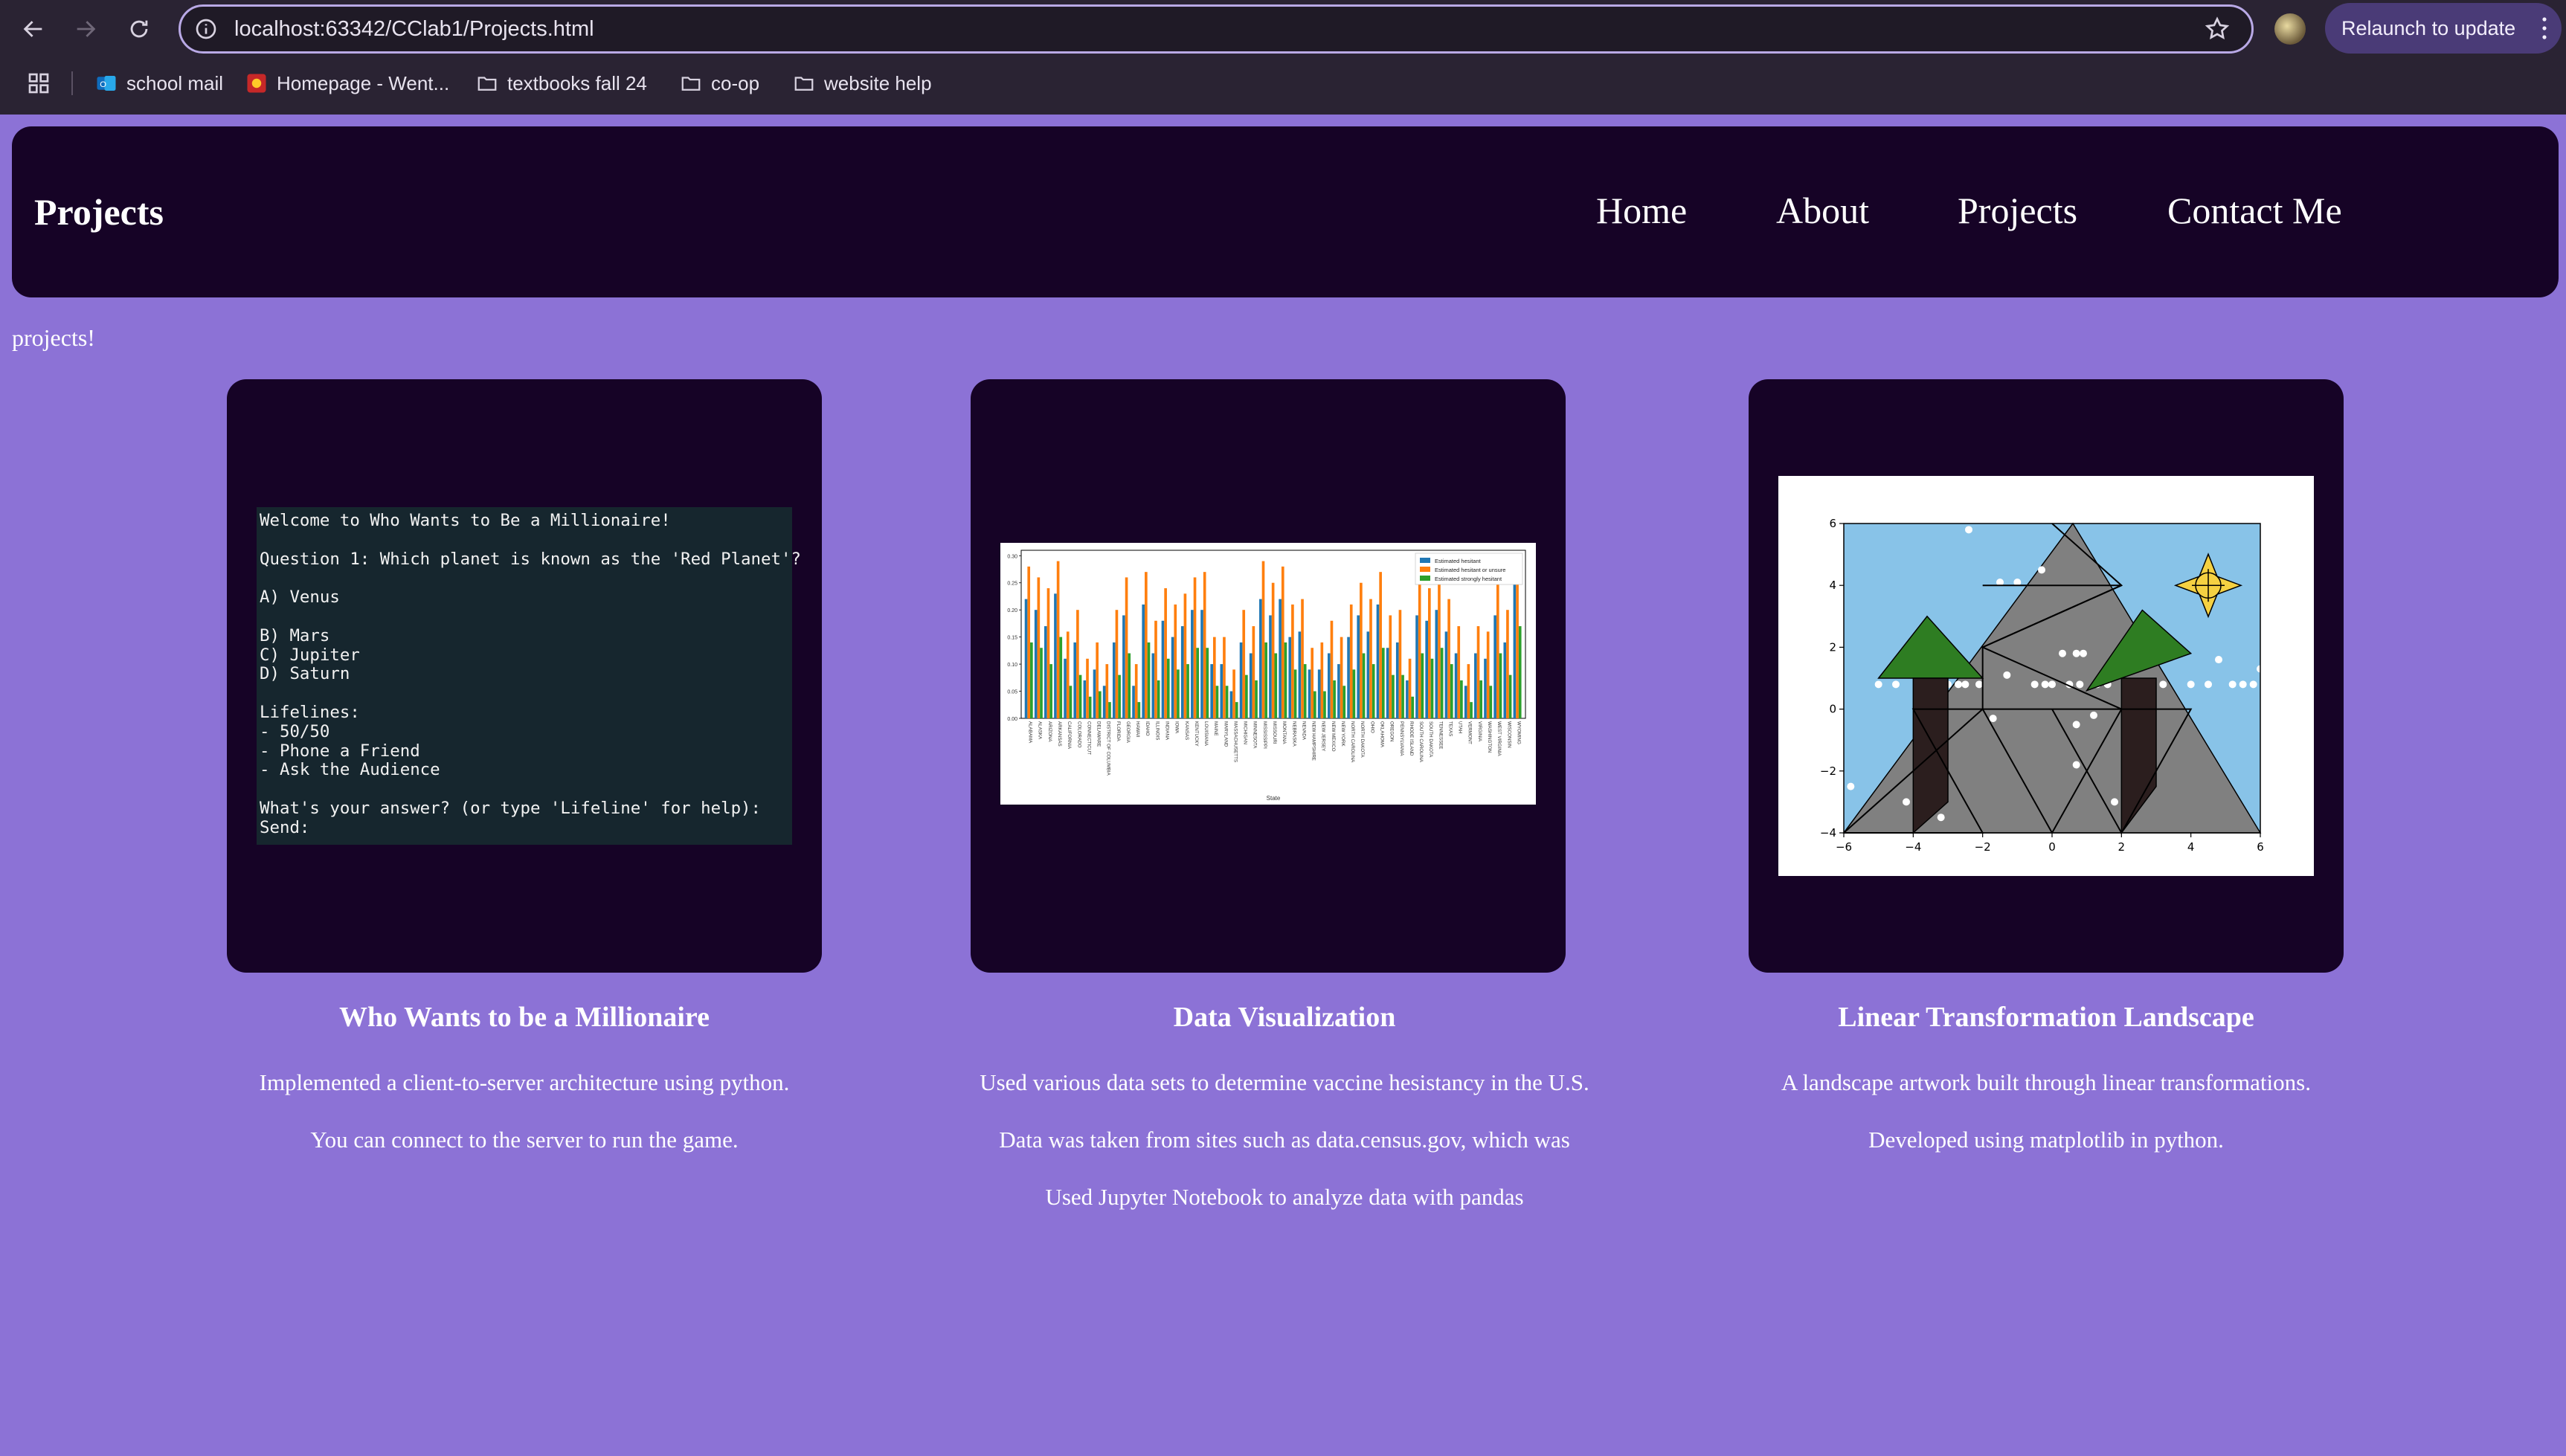  What do you see at coordinates (2191, 847) in the screenshot?
I see `x-tick-label: 4` at bounding box center [2191, 847].